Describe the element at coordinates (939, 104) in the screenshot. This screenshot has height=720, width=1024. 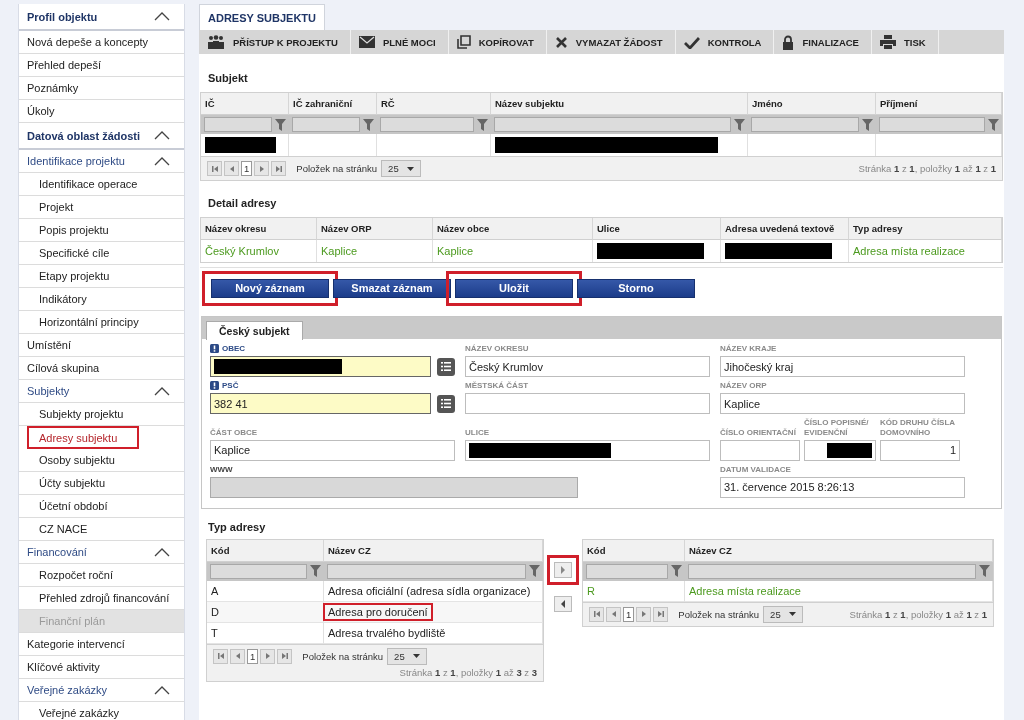
I see `column-header: Příjmení` at that location.